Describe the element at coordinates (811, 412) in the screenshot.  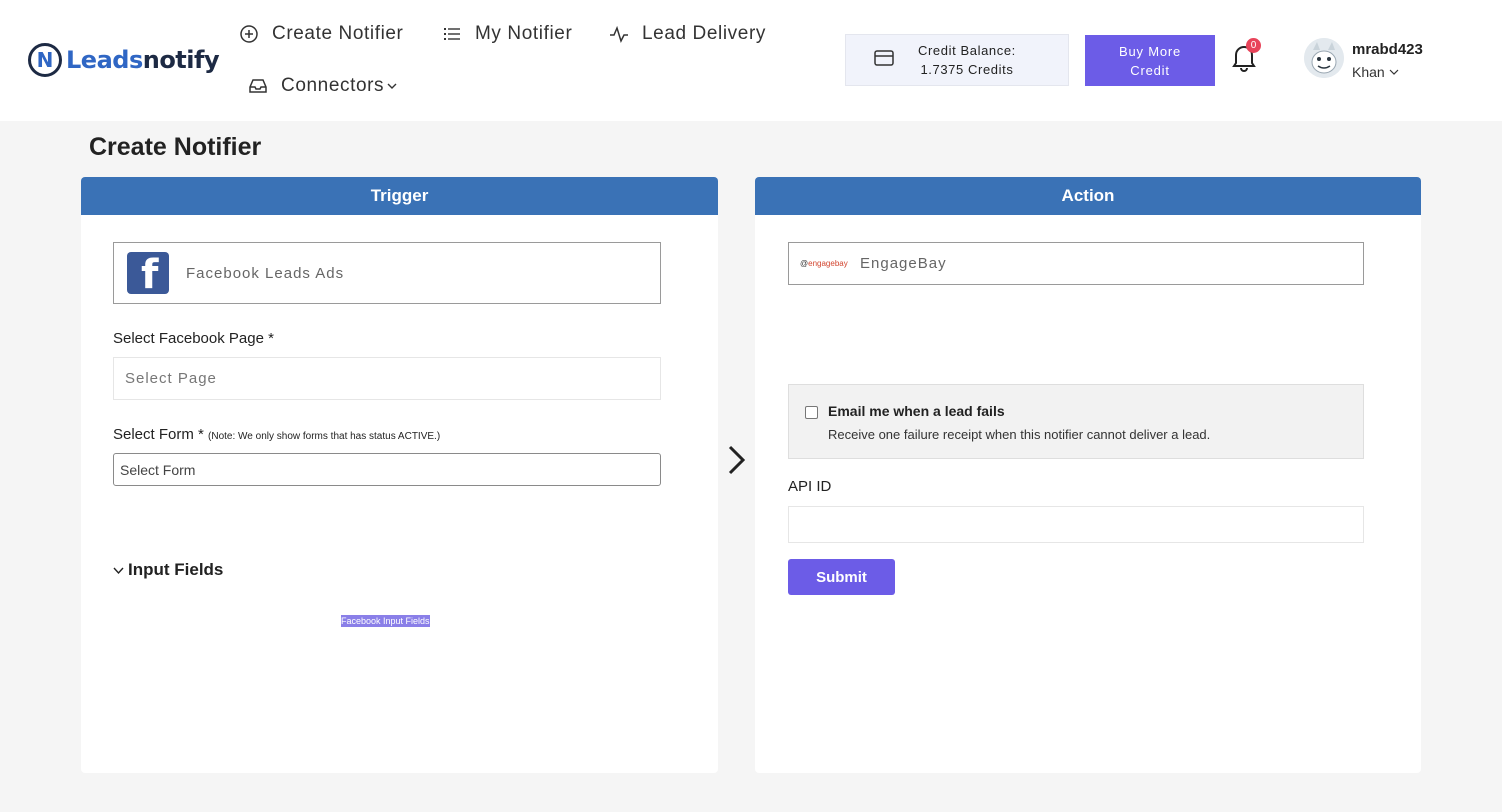
I see `email-on-fail-checkbox` at that location.